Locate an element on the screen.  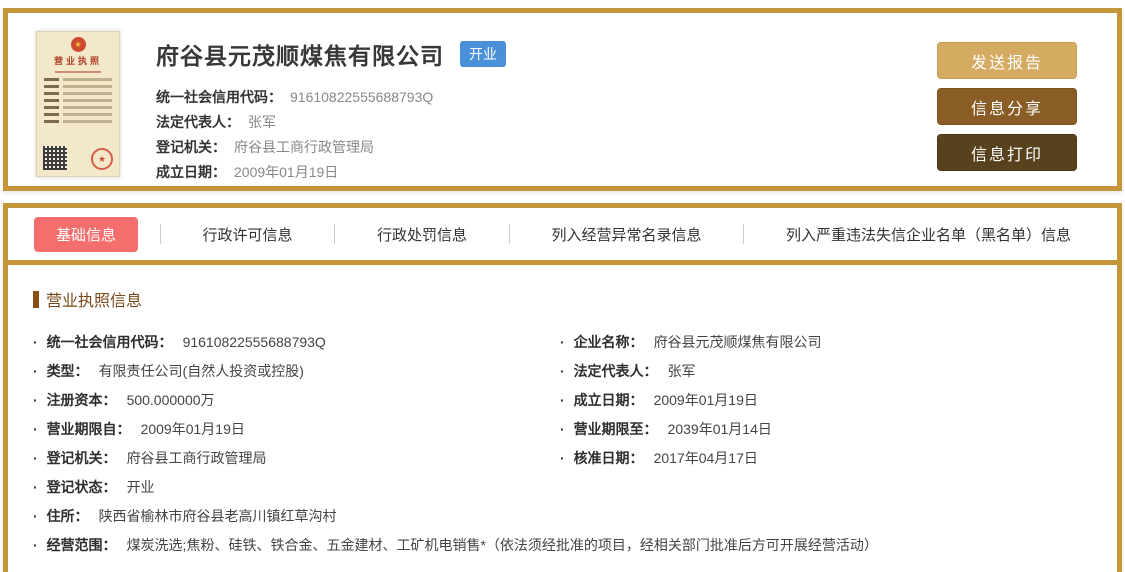
field-company-type: 类型：有限责任公司(自然人投资或控股) is located at coordinates (296, 371).